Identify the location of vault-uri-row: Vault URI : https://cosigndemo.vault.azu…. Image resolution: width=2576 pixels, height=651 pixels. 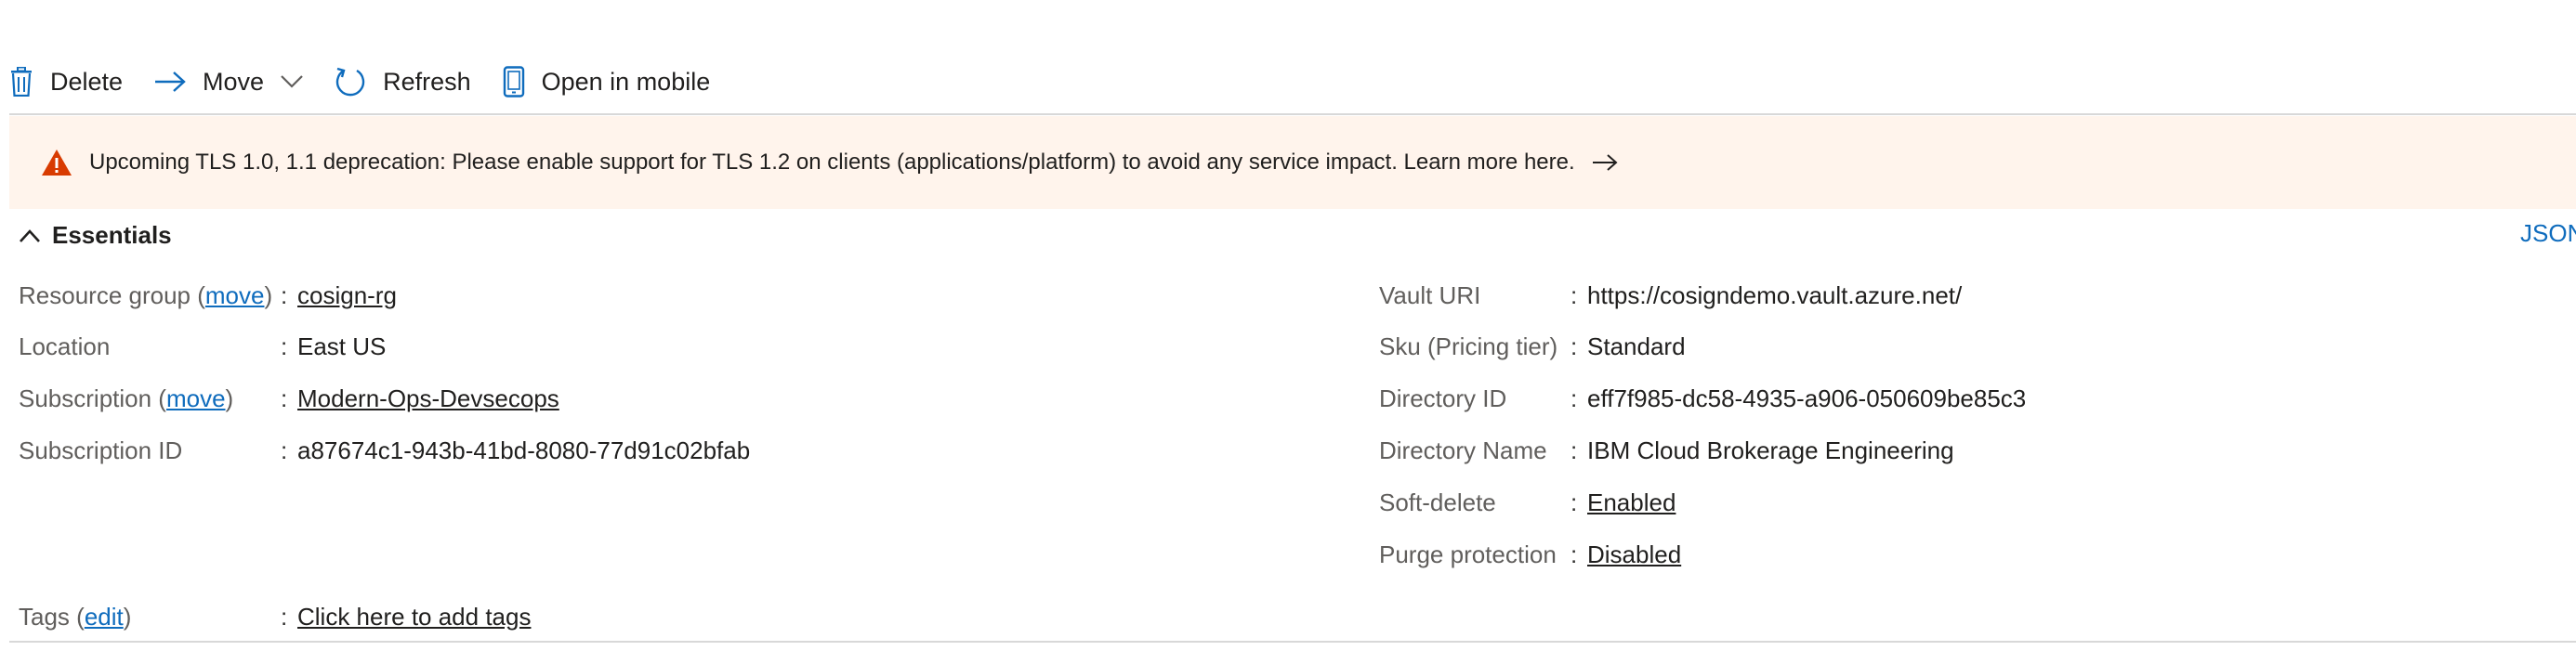
(1115, 295).